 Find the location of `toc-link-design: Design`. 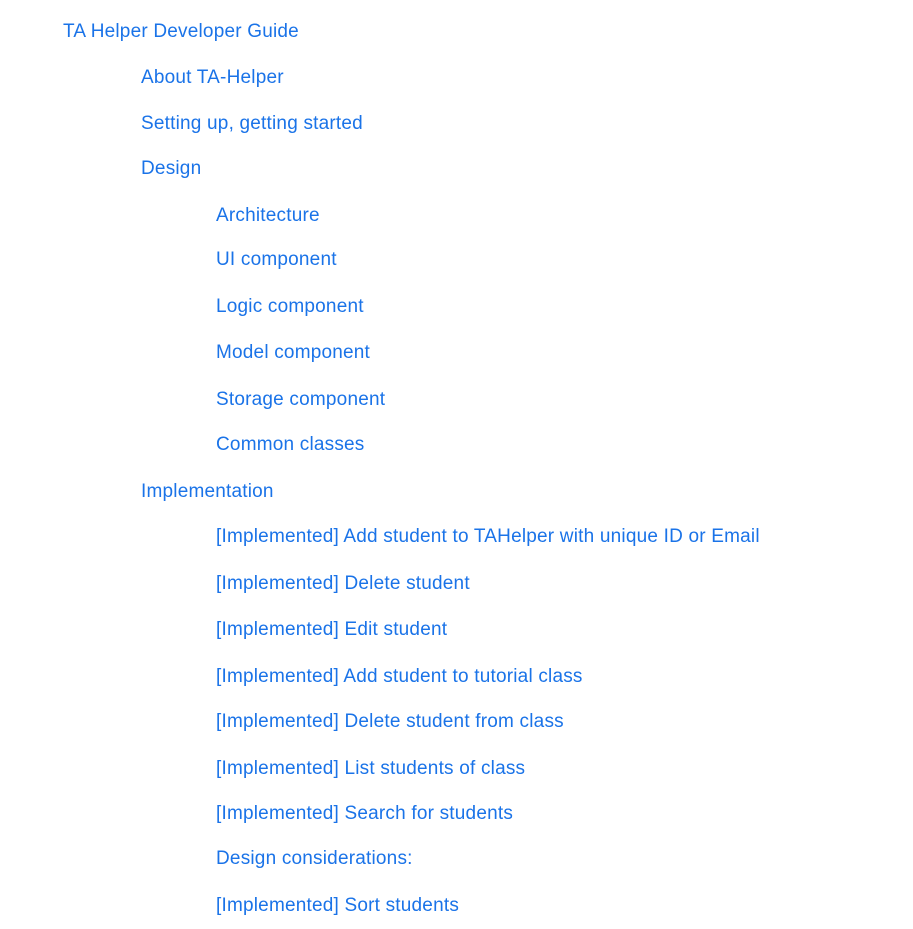

toc-link-design: Design is located at coordinates (171, 169).